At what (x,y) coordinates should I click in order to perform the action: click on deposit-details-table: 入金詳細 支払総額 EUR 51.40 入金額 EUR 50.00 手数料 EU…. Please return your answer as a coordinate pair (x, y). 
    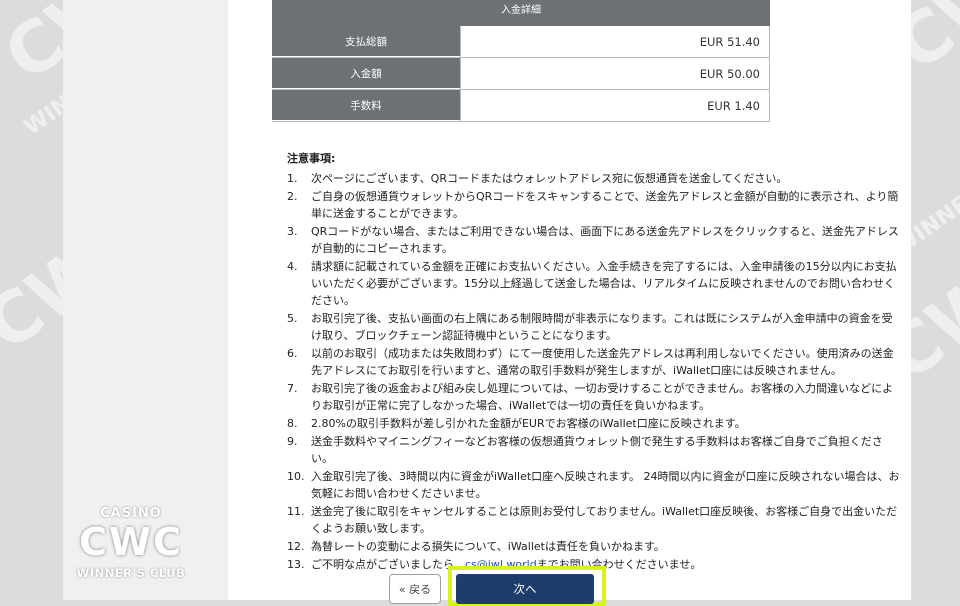
    Looking at the image, I should click on (521, 61).